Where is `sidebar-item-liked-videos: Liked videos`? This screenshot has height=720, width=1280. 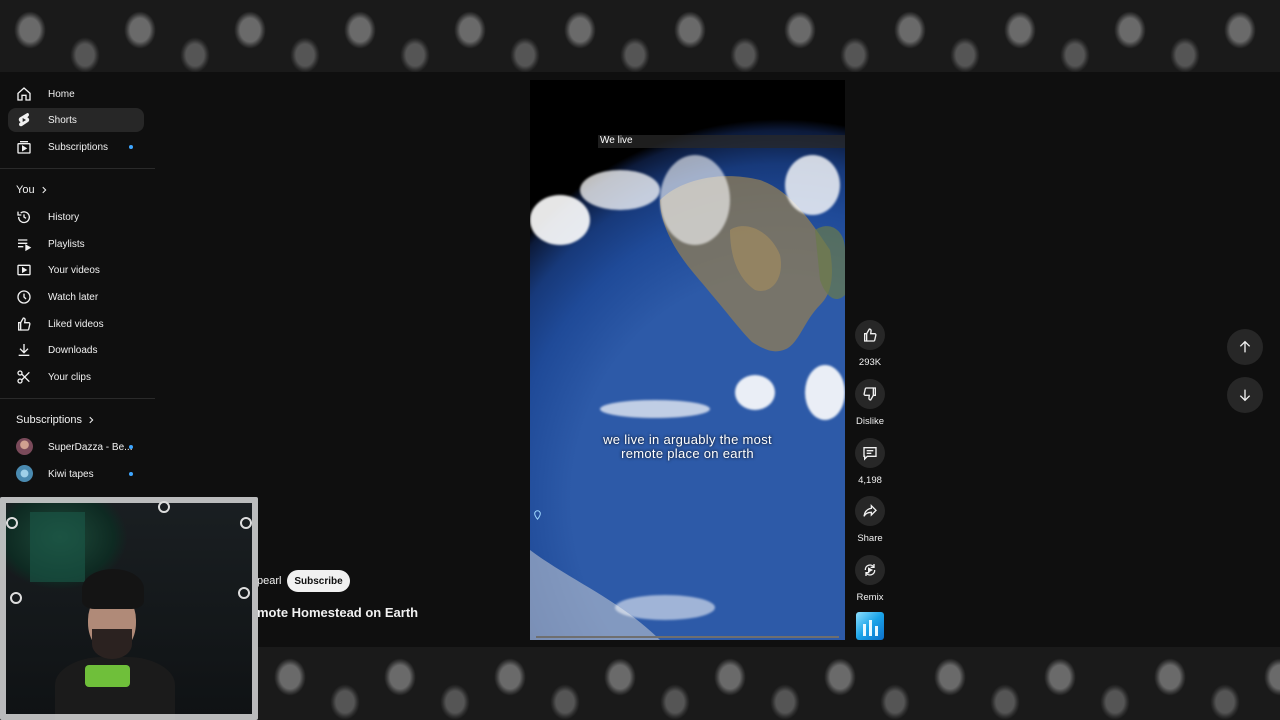
sidebar-item-liked-videos: Liked videos is located at coordinates (76, 324).